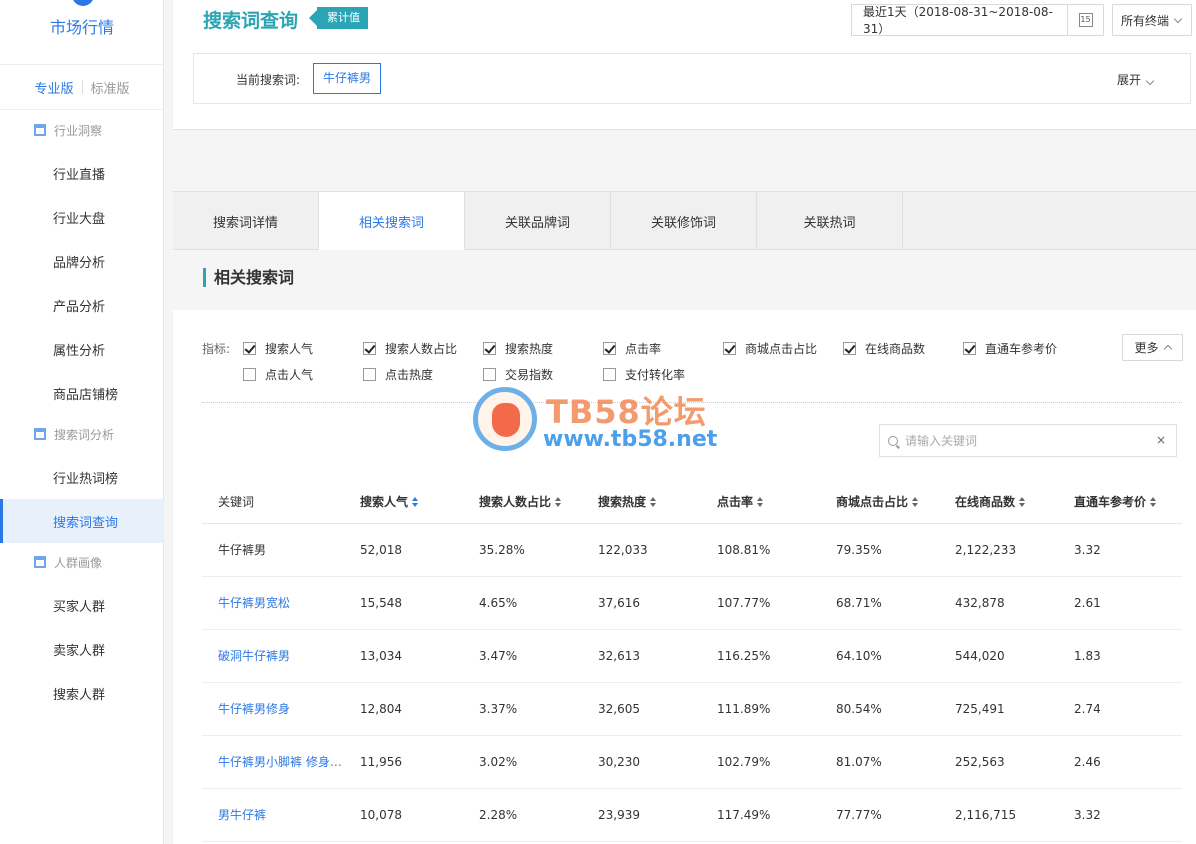 The height and width of the screenshot is (844, 1196). I want to click on sidebar-item-shop-ranking: 商品店铺榜, so click(82, 393).